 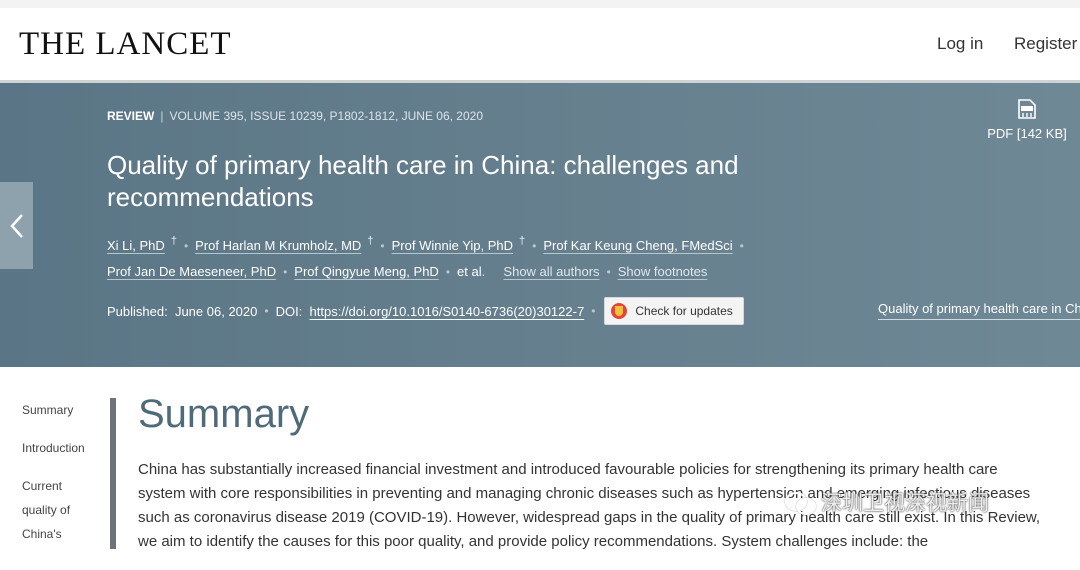 I want to click on watermark: 深圳卫视深视新闻, so click(x=886, y=502).